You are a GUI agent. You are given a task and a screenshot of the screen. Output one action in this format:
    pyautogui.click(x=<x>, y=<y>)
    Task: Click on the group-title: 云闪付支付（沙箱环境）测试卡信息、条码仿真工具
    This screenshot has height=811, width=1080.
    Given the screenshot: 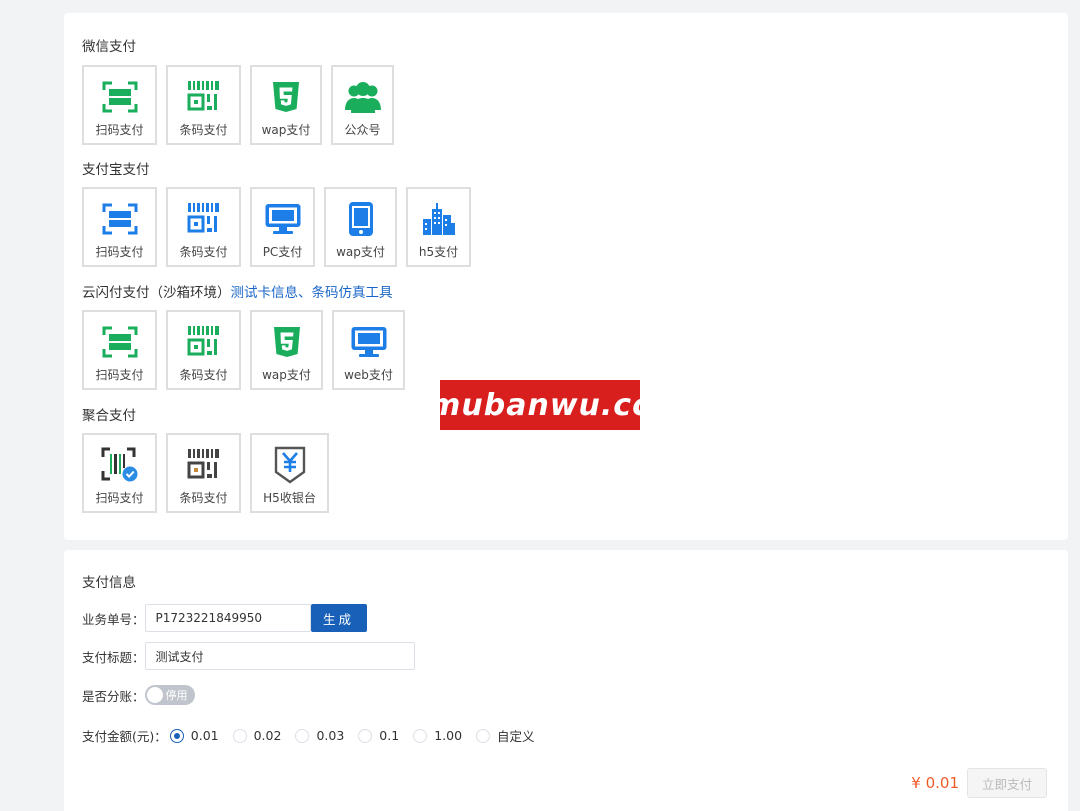 What is the action you would take?
    pyautogui.click(x=237, y=293)
    